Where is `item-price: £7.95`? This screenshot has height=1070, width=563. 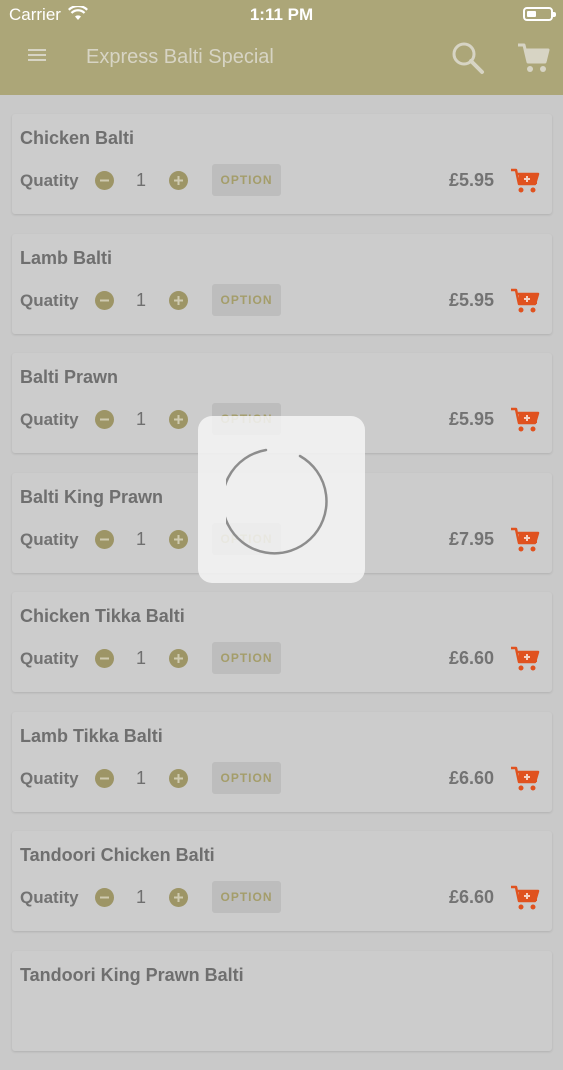 item-price: £7.95 is located at coordinates (471, 538).